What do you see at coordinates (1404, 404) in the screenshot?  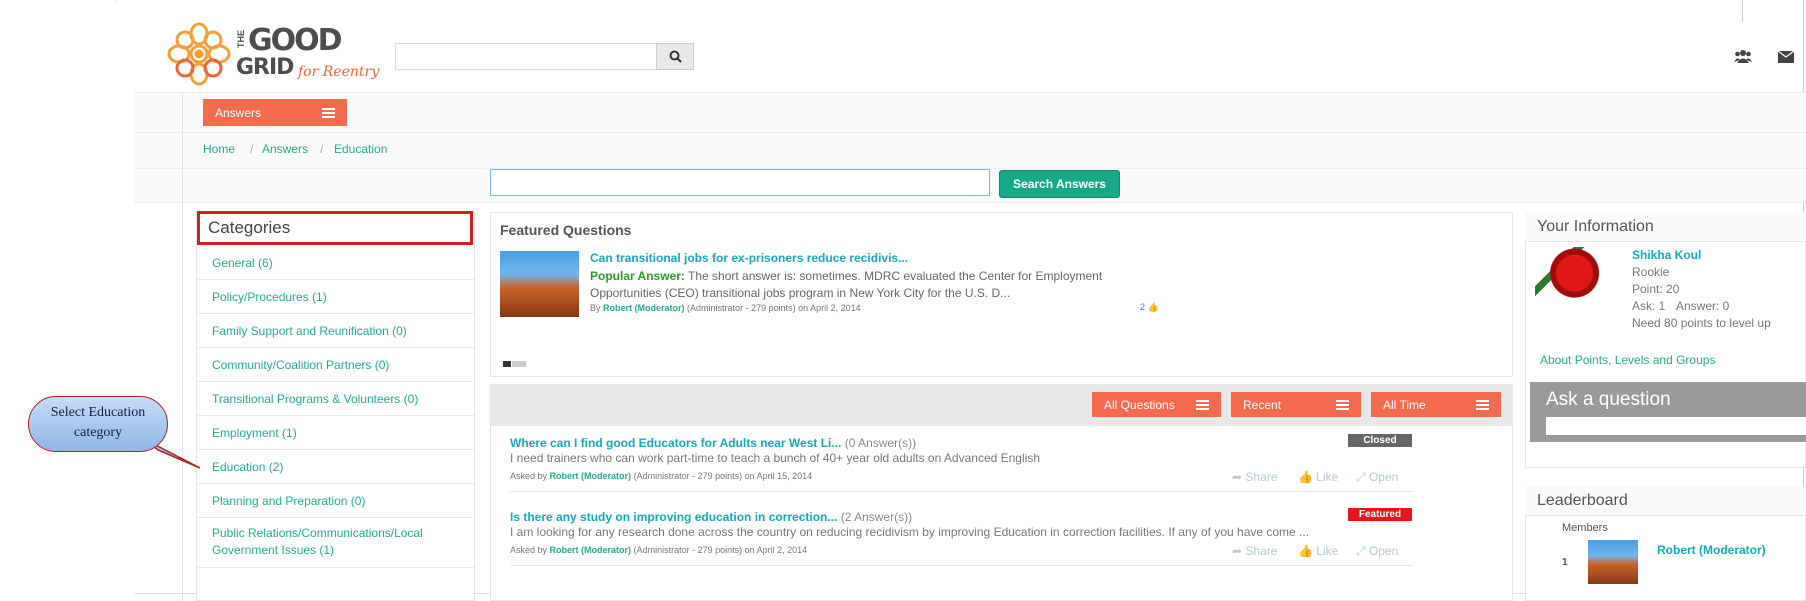 I see `filter-time-label: All Time` at bounding box center [1404, 404].